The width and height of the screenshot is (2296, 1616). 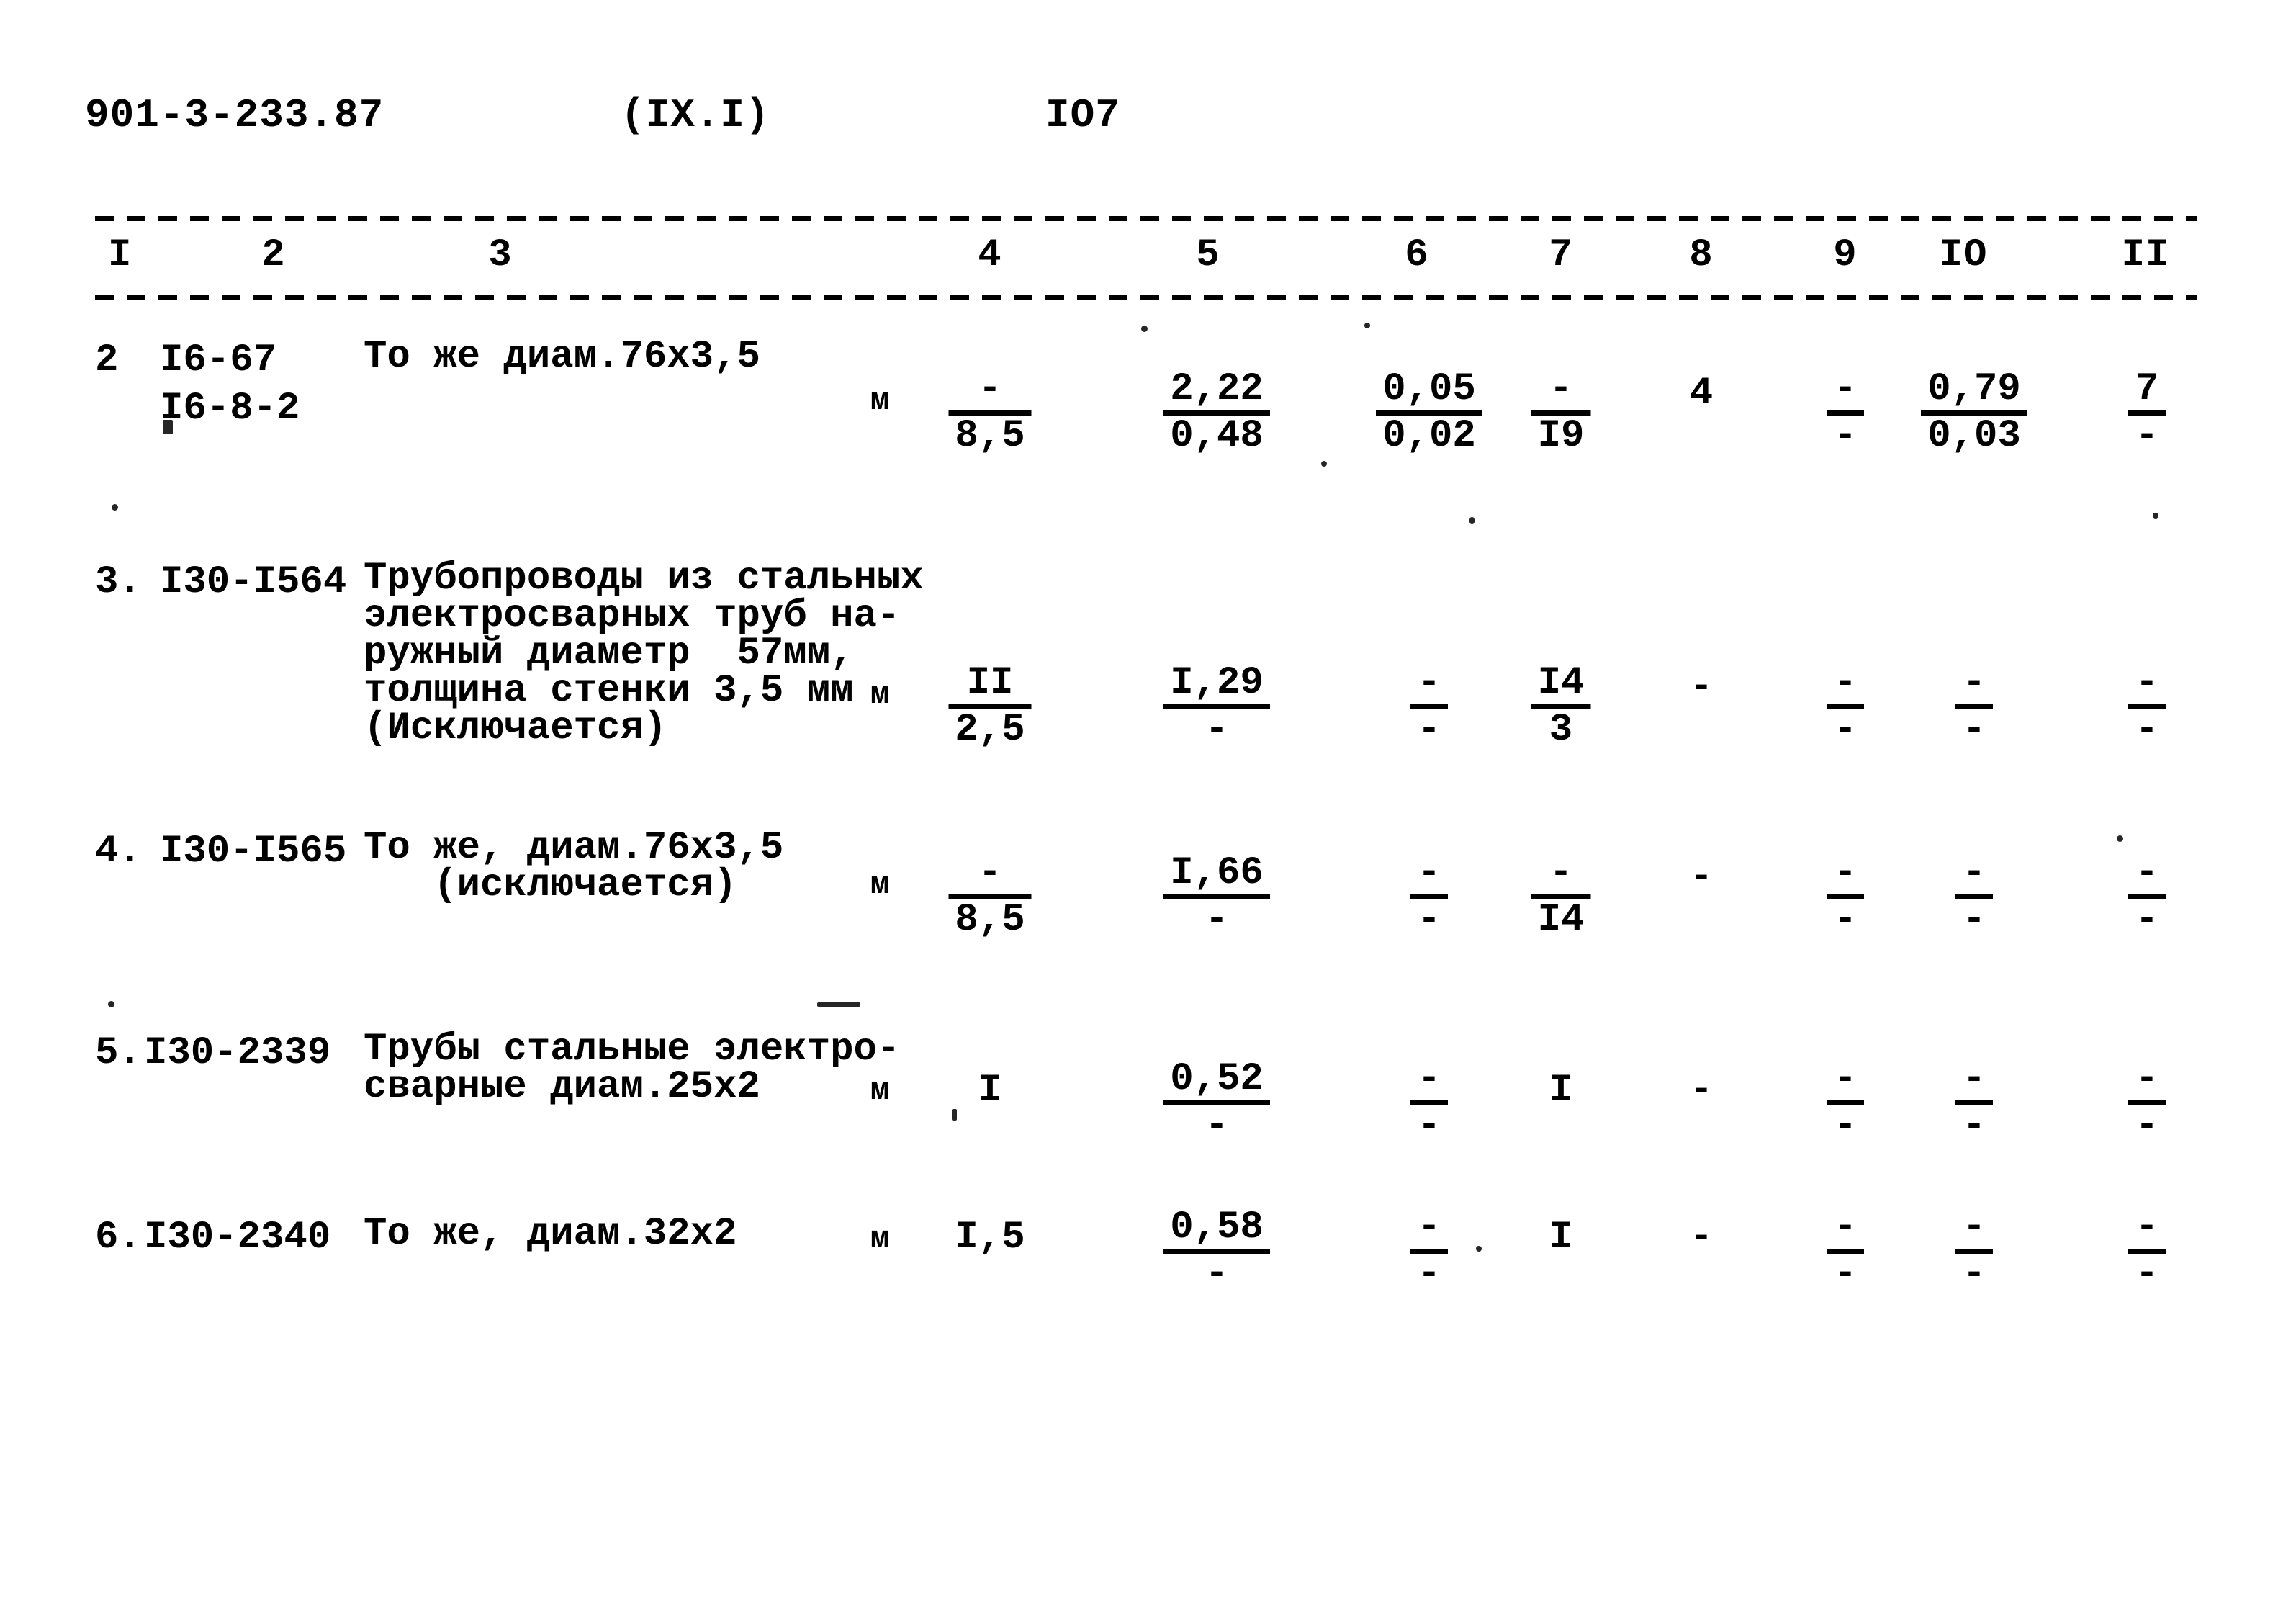 What do you see at coordinates (1146, 218) in the screenshot?
I see `table-top-dashed-rule` at bounding box center [1146, 218].